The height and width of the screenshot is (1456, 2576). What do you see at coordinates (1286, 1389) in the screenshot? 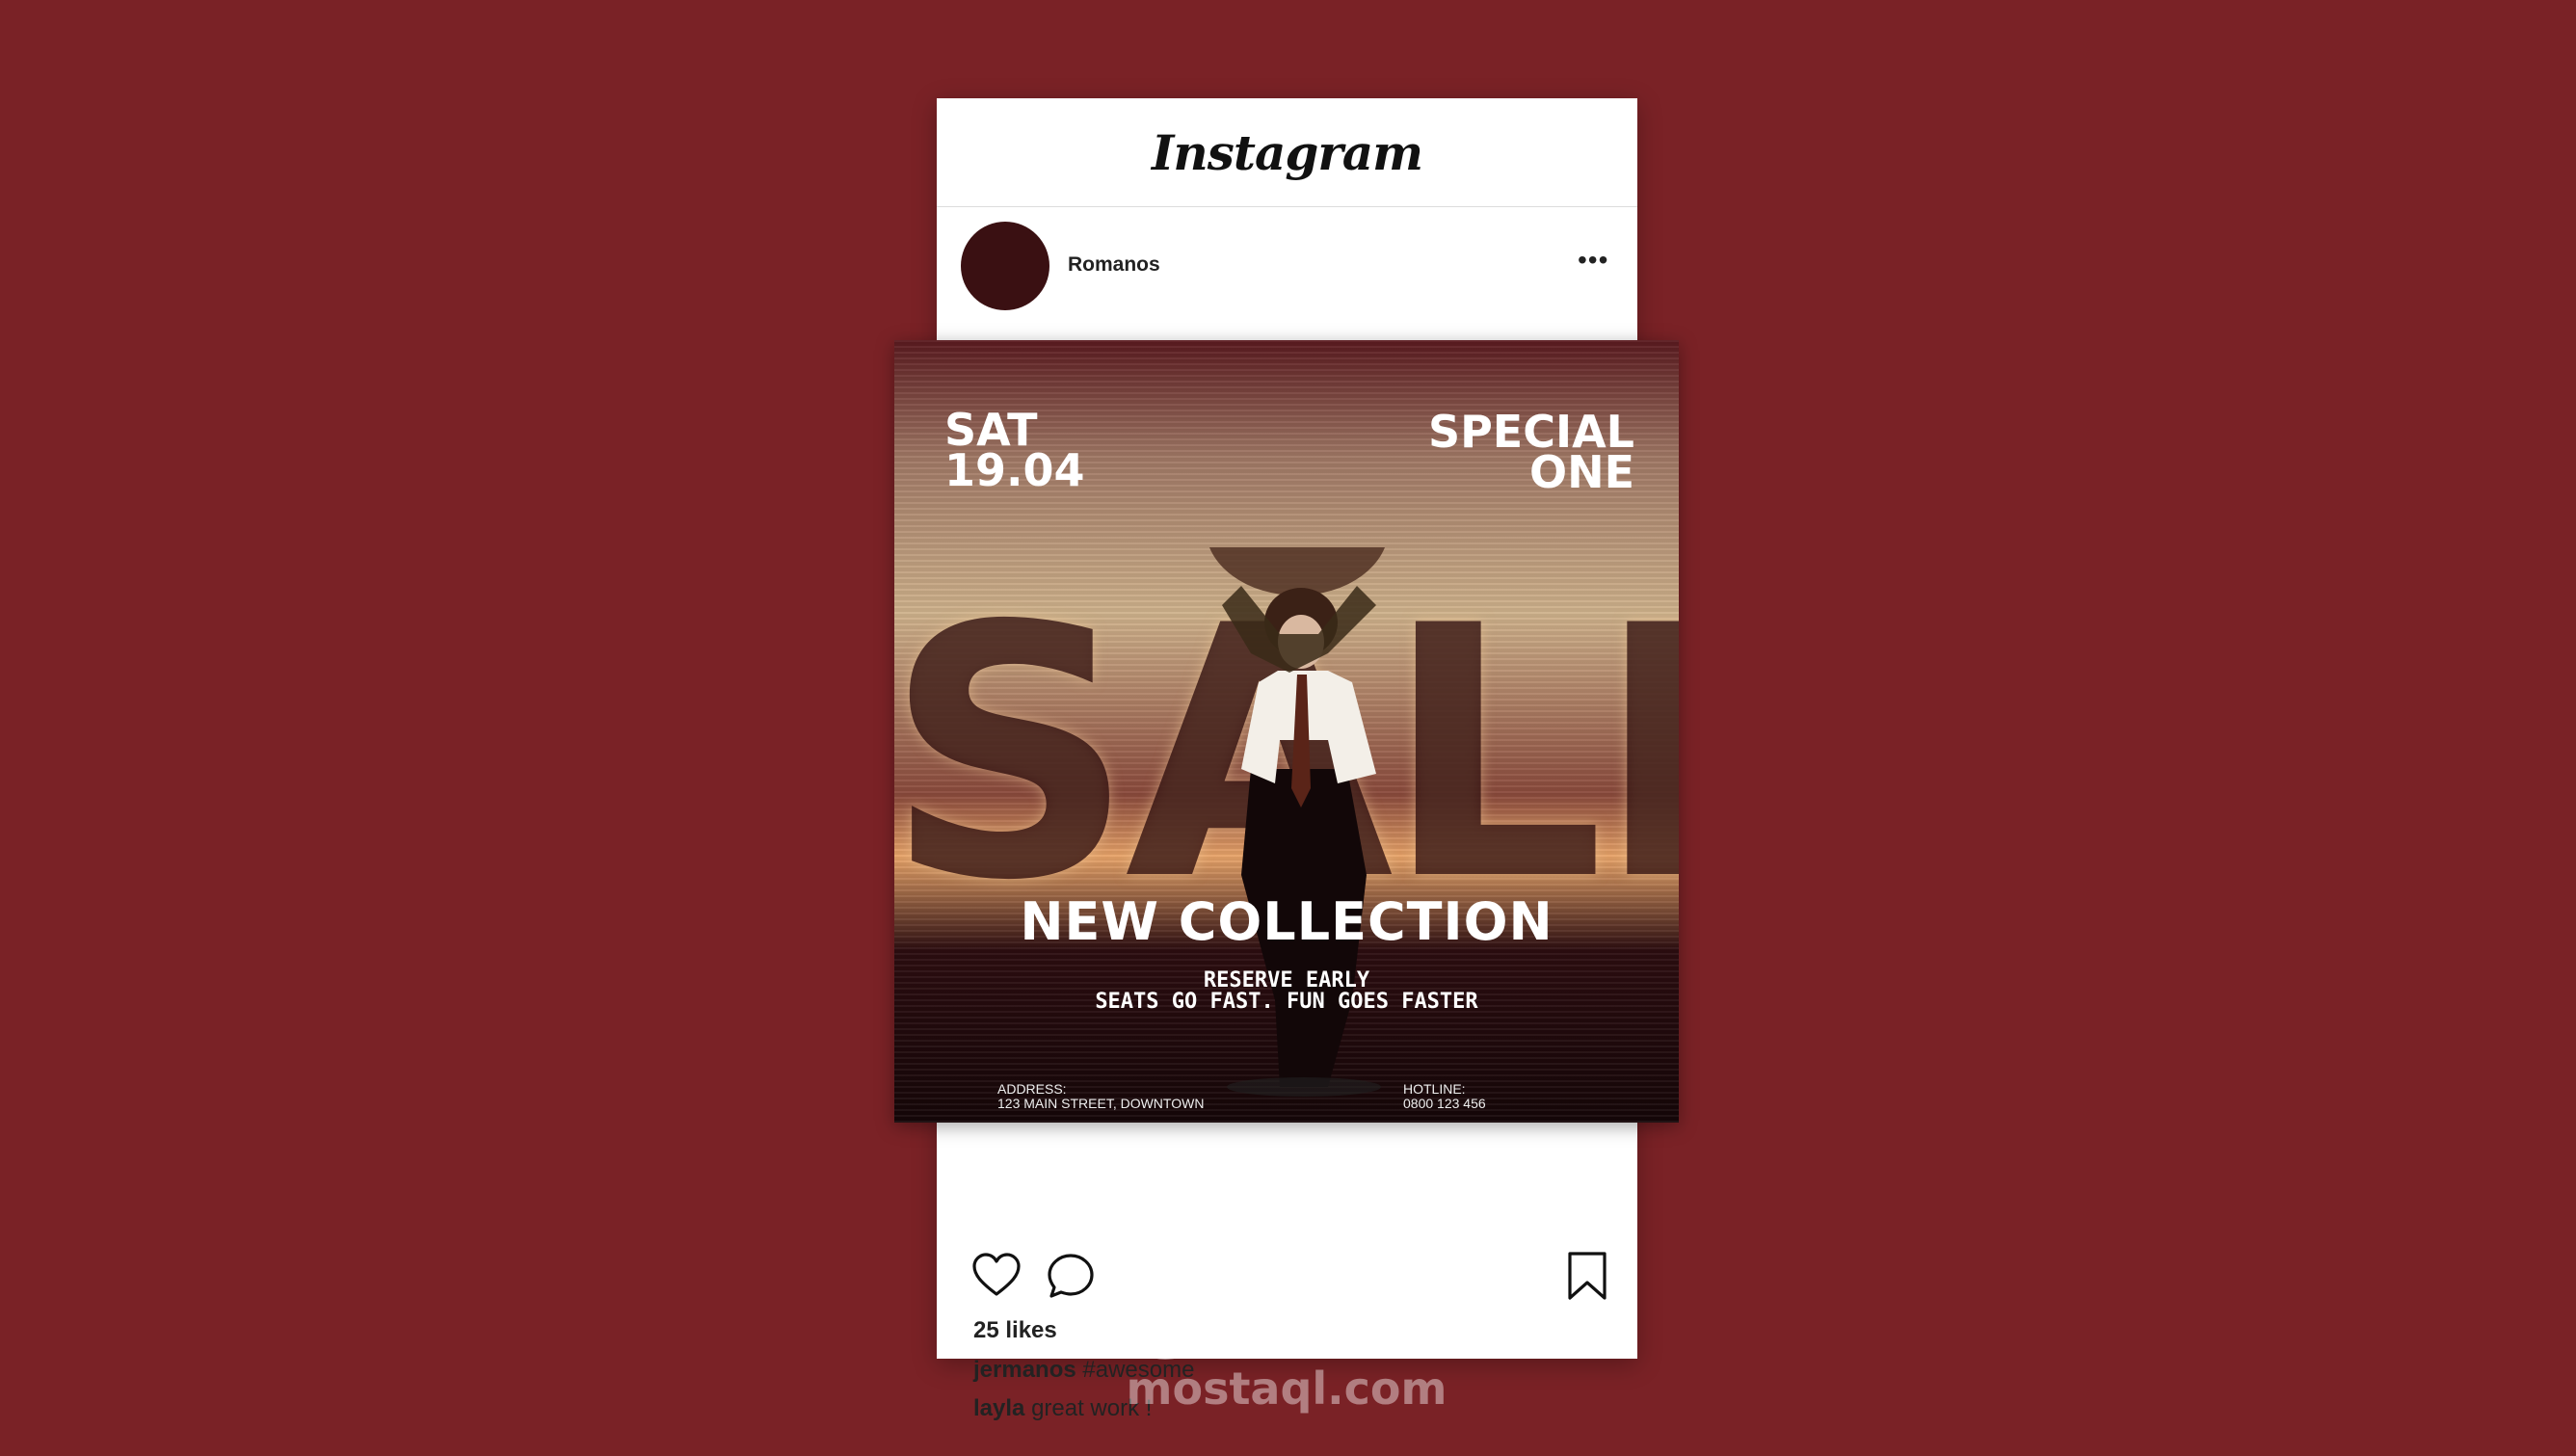
I see `watermark-latin: mostaql.com` at bounding box center [1286, 1389].